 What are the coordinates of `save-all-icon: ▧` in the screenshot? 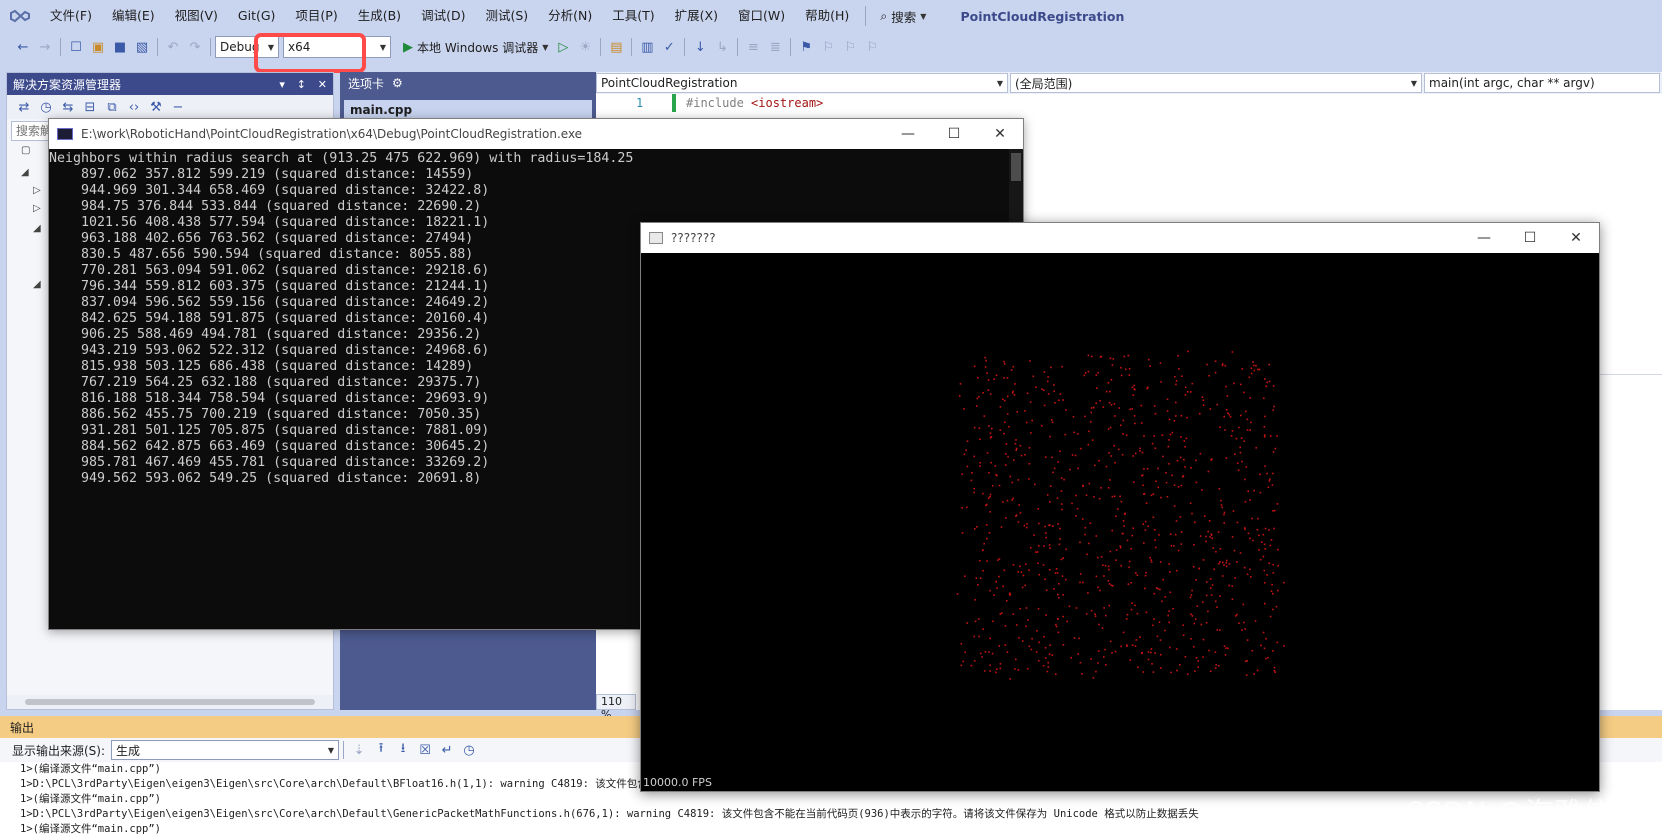 It's located at (142, 47).